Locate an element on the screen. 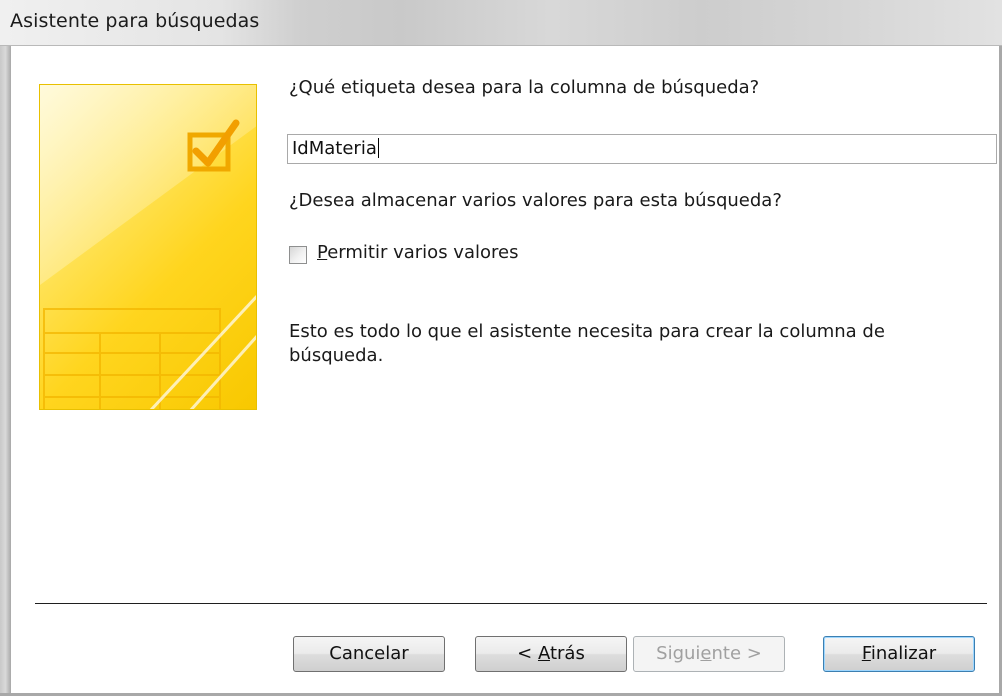 The width and height of the screenshot is (1002, 696). text-caret is located at coordinates (378, 148).